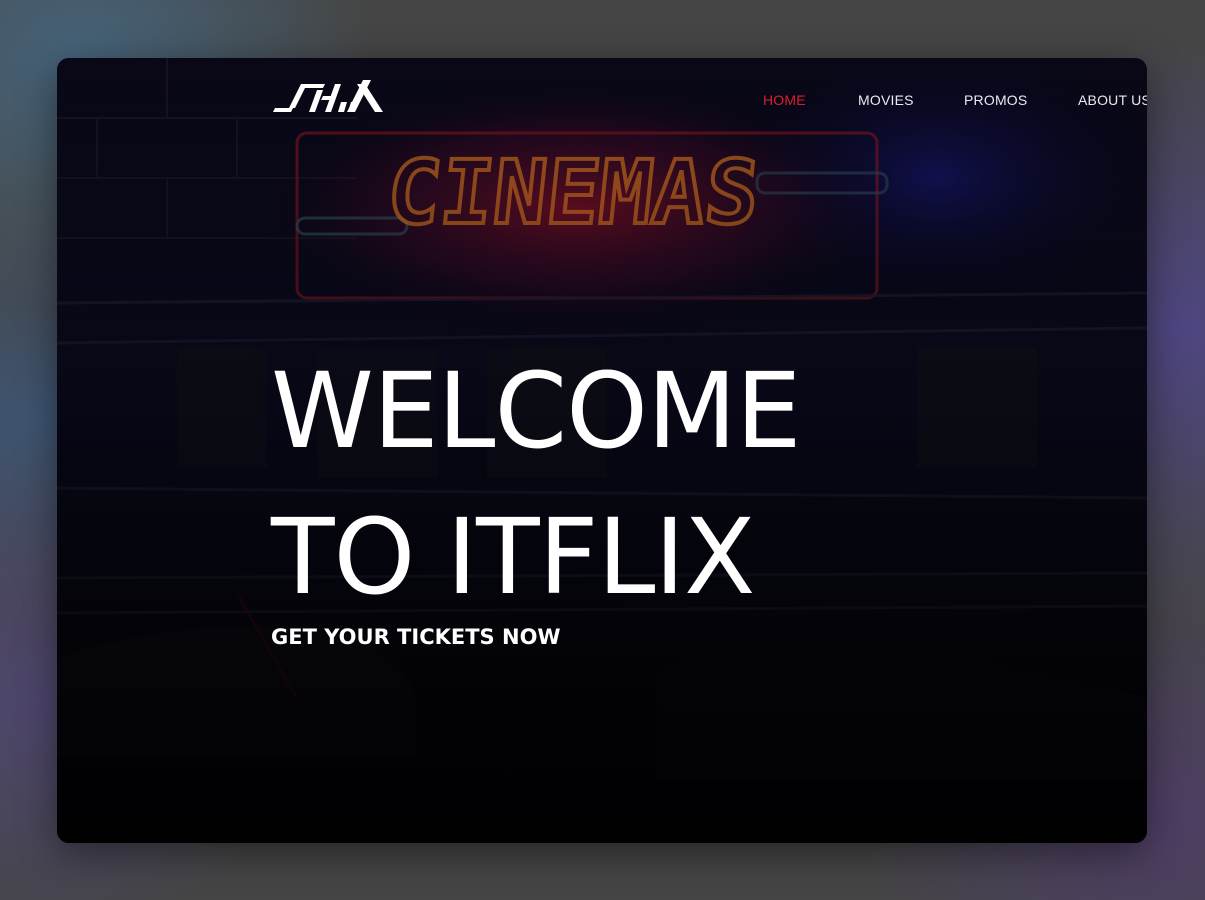 The height and width of the screenshot is (900, 1205). I want to click on itflix-logo, so click(331, 96).